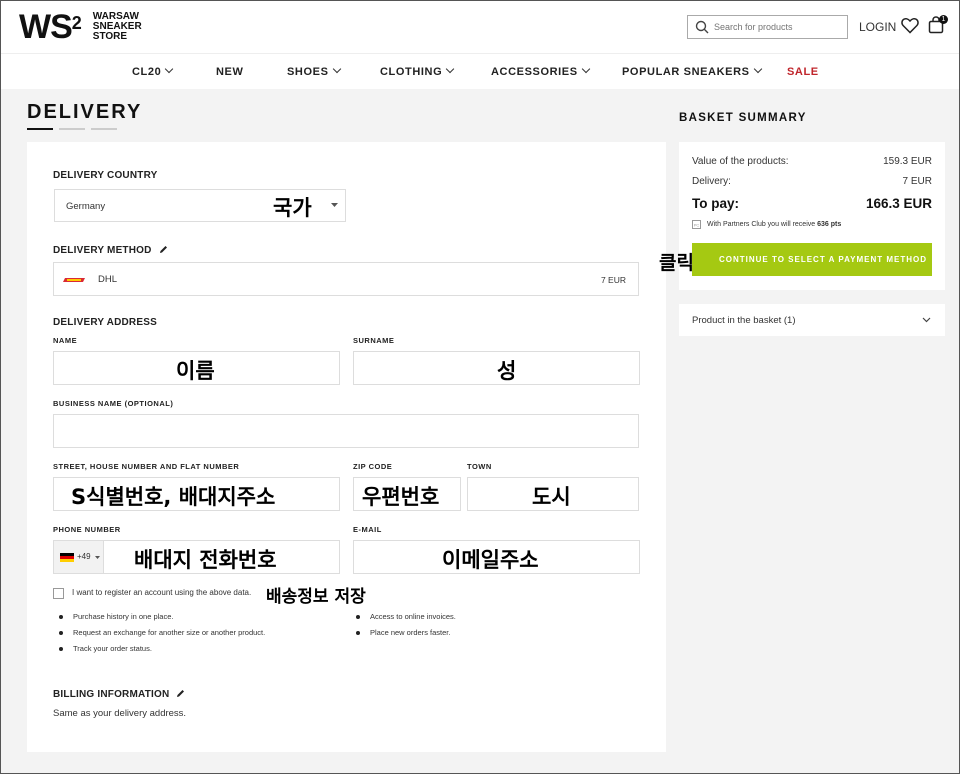 This screenshot has width=960, height=774. I want to click on surname-field: 성, so click(496, 368).